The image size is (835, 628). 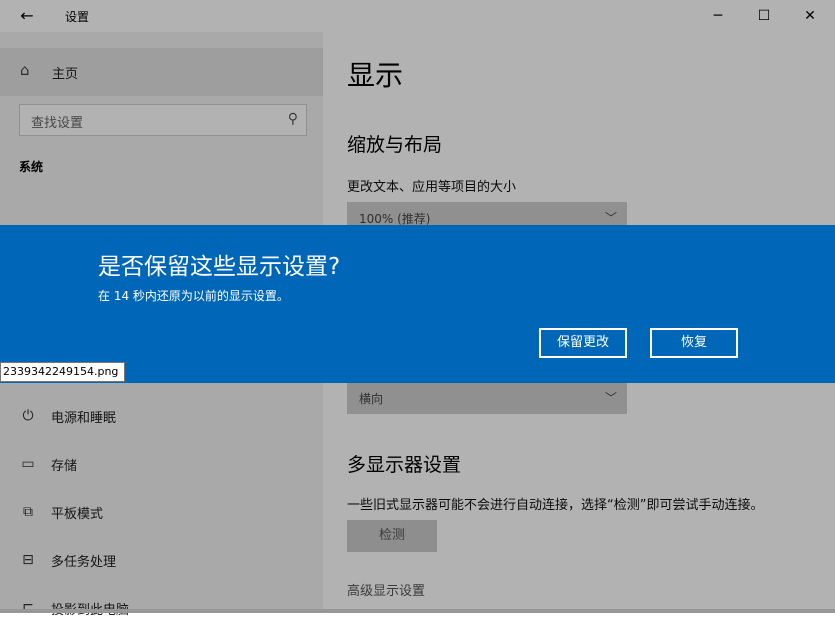 What do you see at coordinates (219, 267) in the screenshot?
I see `dialog-title: 是否保留这些显示设置?` at bounding box center [219, 267].